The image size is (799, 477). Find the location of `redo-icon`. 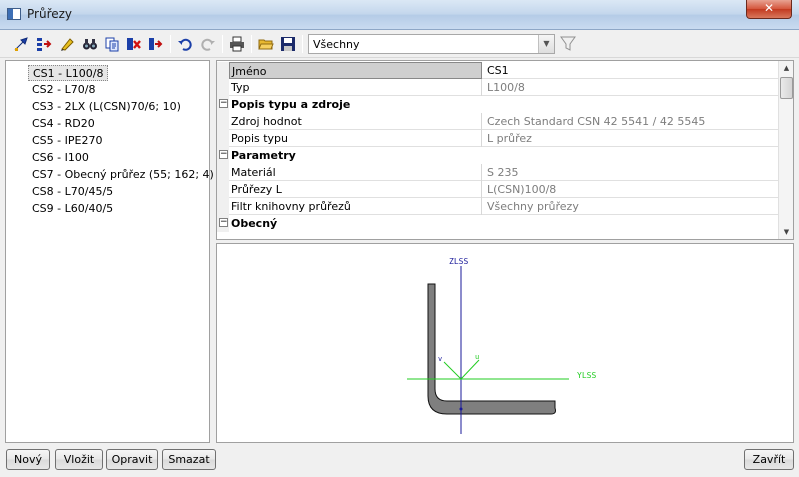

redo-icon is located at coordinates (208, 44).